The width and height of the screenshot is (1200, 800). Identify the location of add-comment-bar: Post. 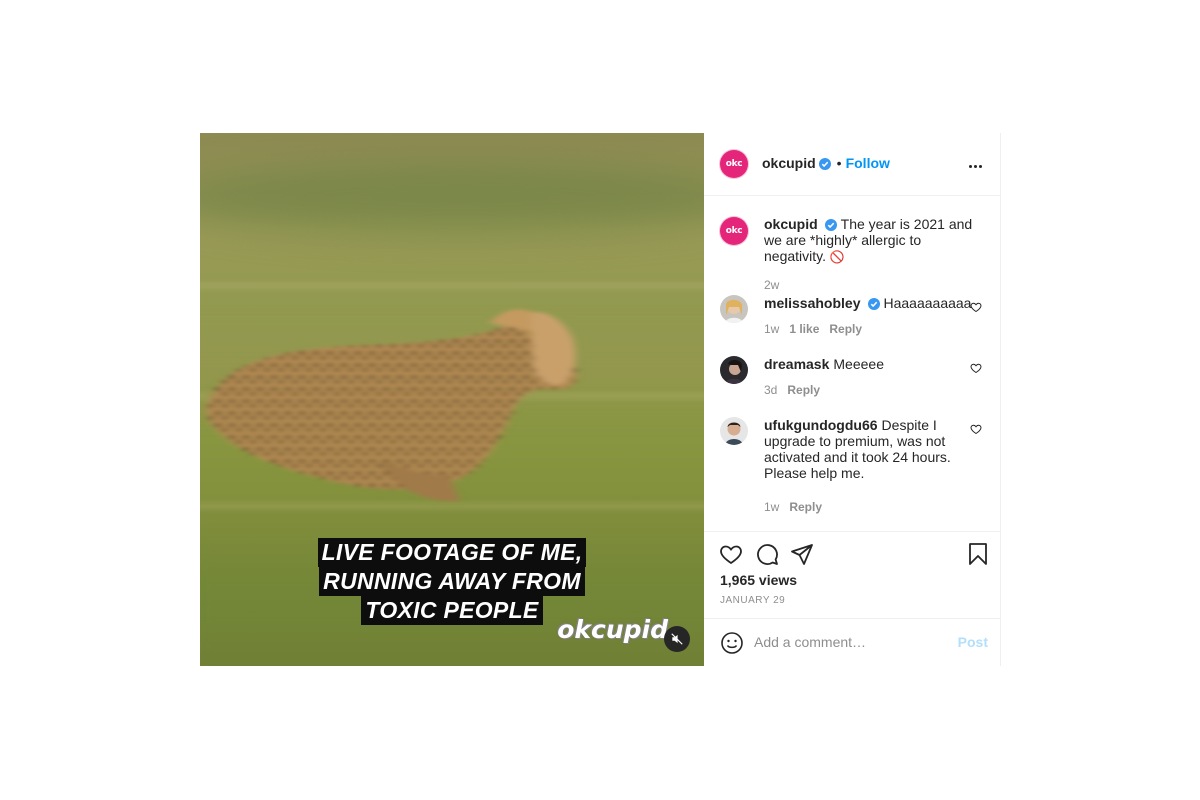
(852, 642).